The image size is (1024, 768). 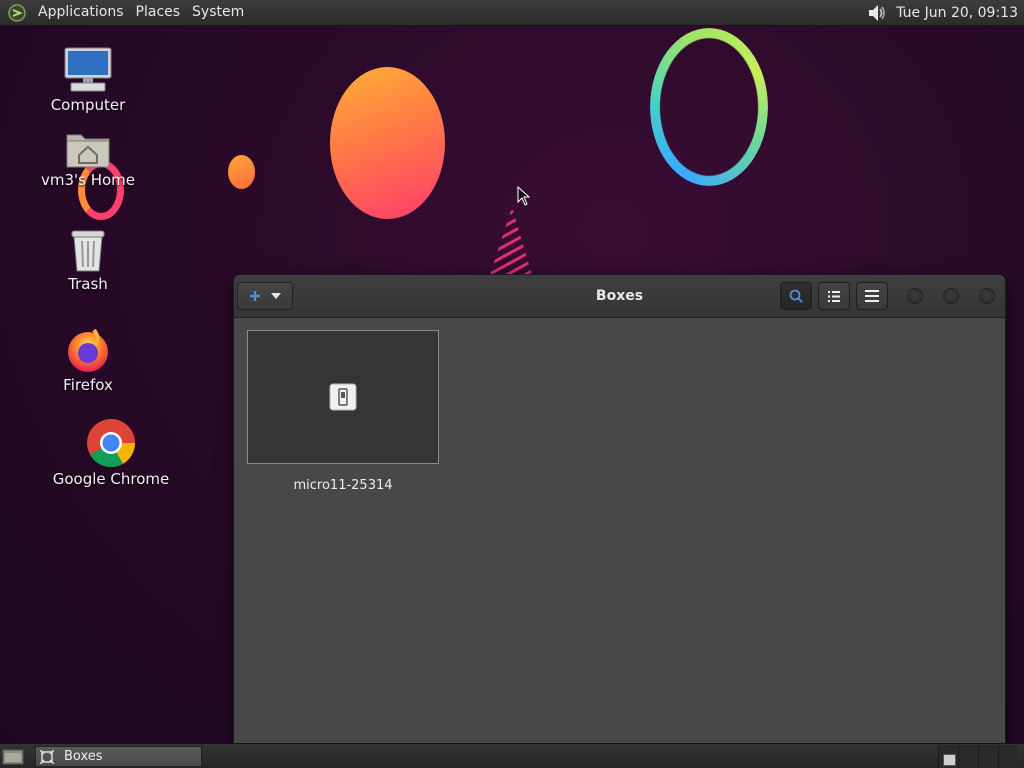 I want to click on desktop-icon-label: Trash, so click(x=88, y=284).